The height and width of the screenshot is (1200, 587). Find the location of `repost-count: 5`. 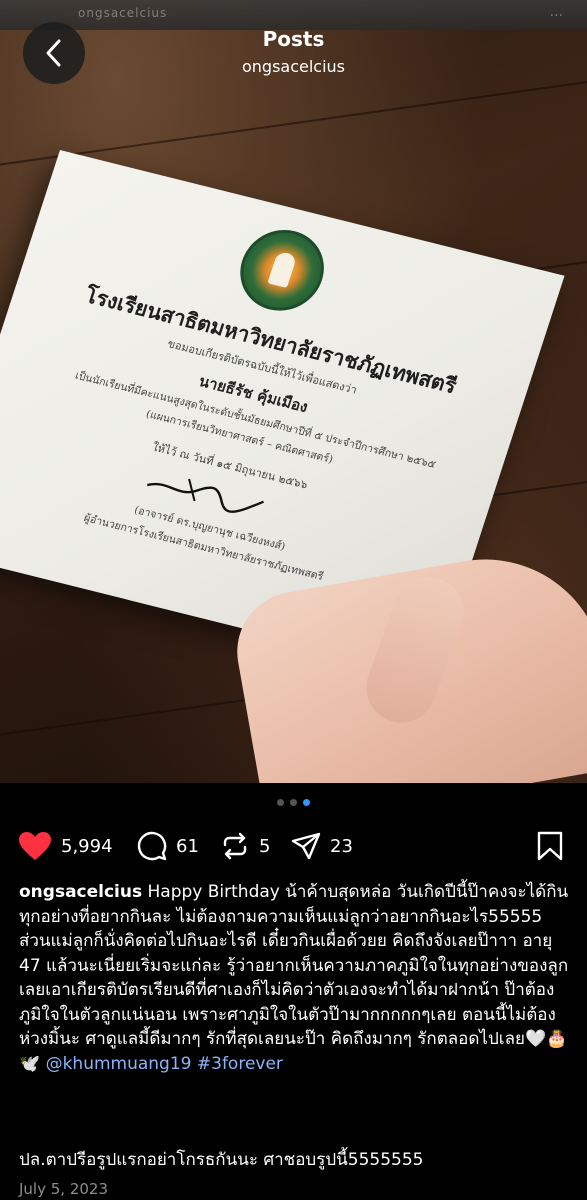

repost-count: 5 is located at coordinates (264, 846).